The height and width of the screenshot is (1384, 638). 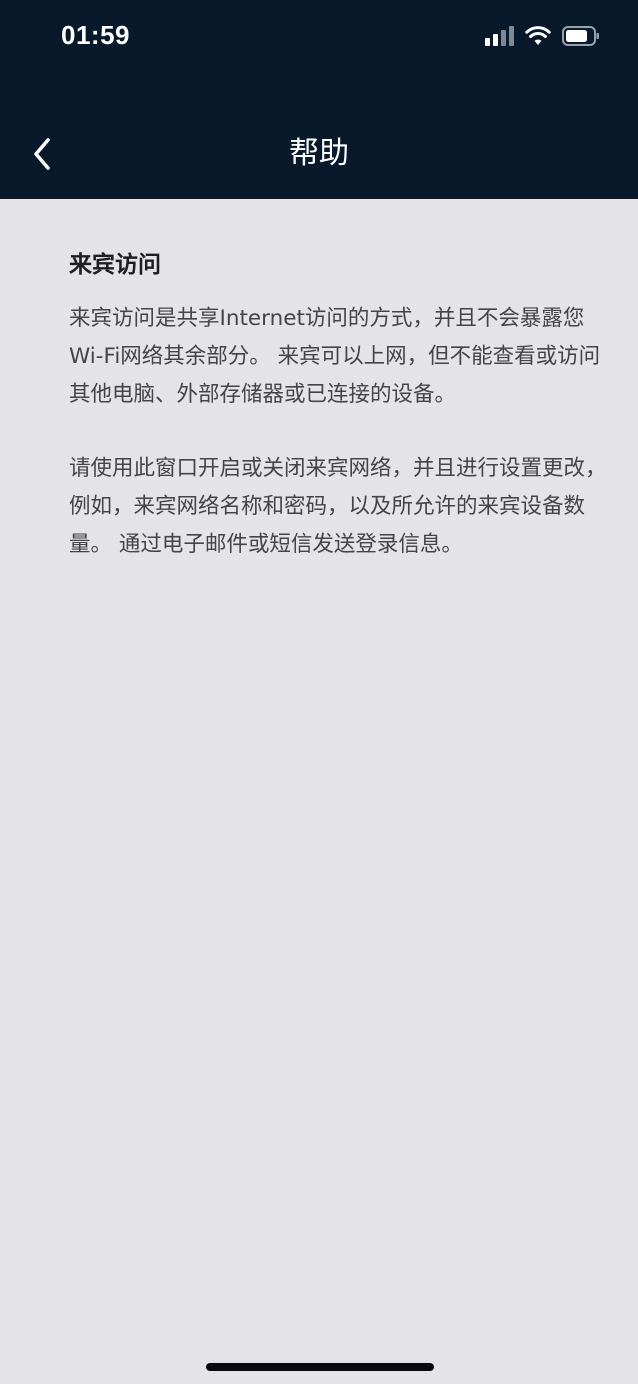 I want to click on navigation-header: 01:59 帮助, so click(x=319, y=99).